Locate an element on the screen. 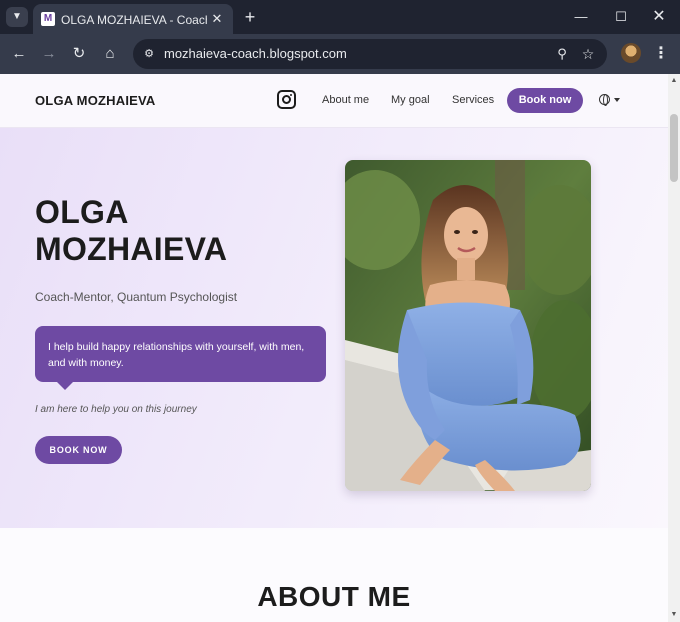 This screenshot has width=680, height=622. favicon: M is located at coordinates (48, 19).